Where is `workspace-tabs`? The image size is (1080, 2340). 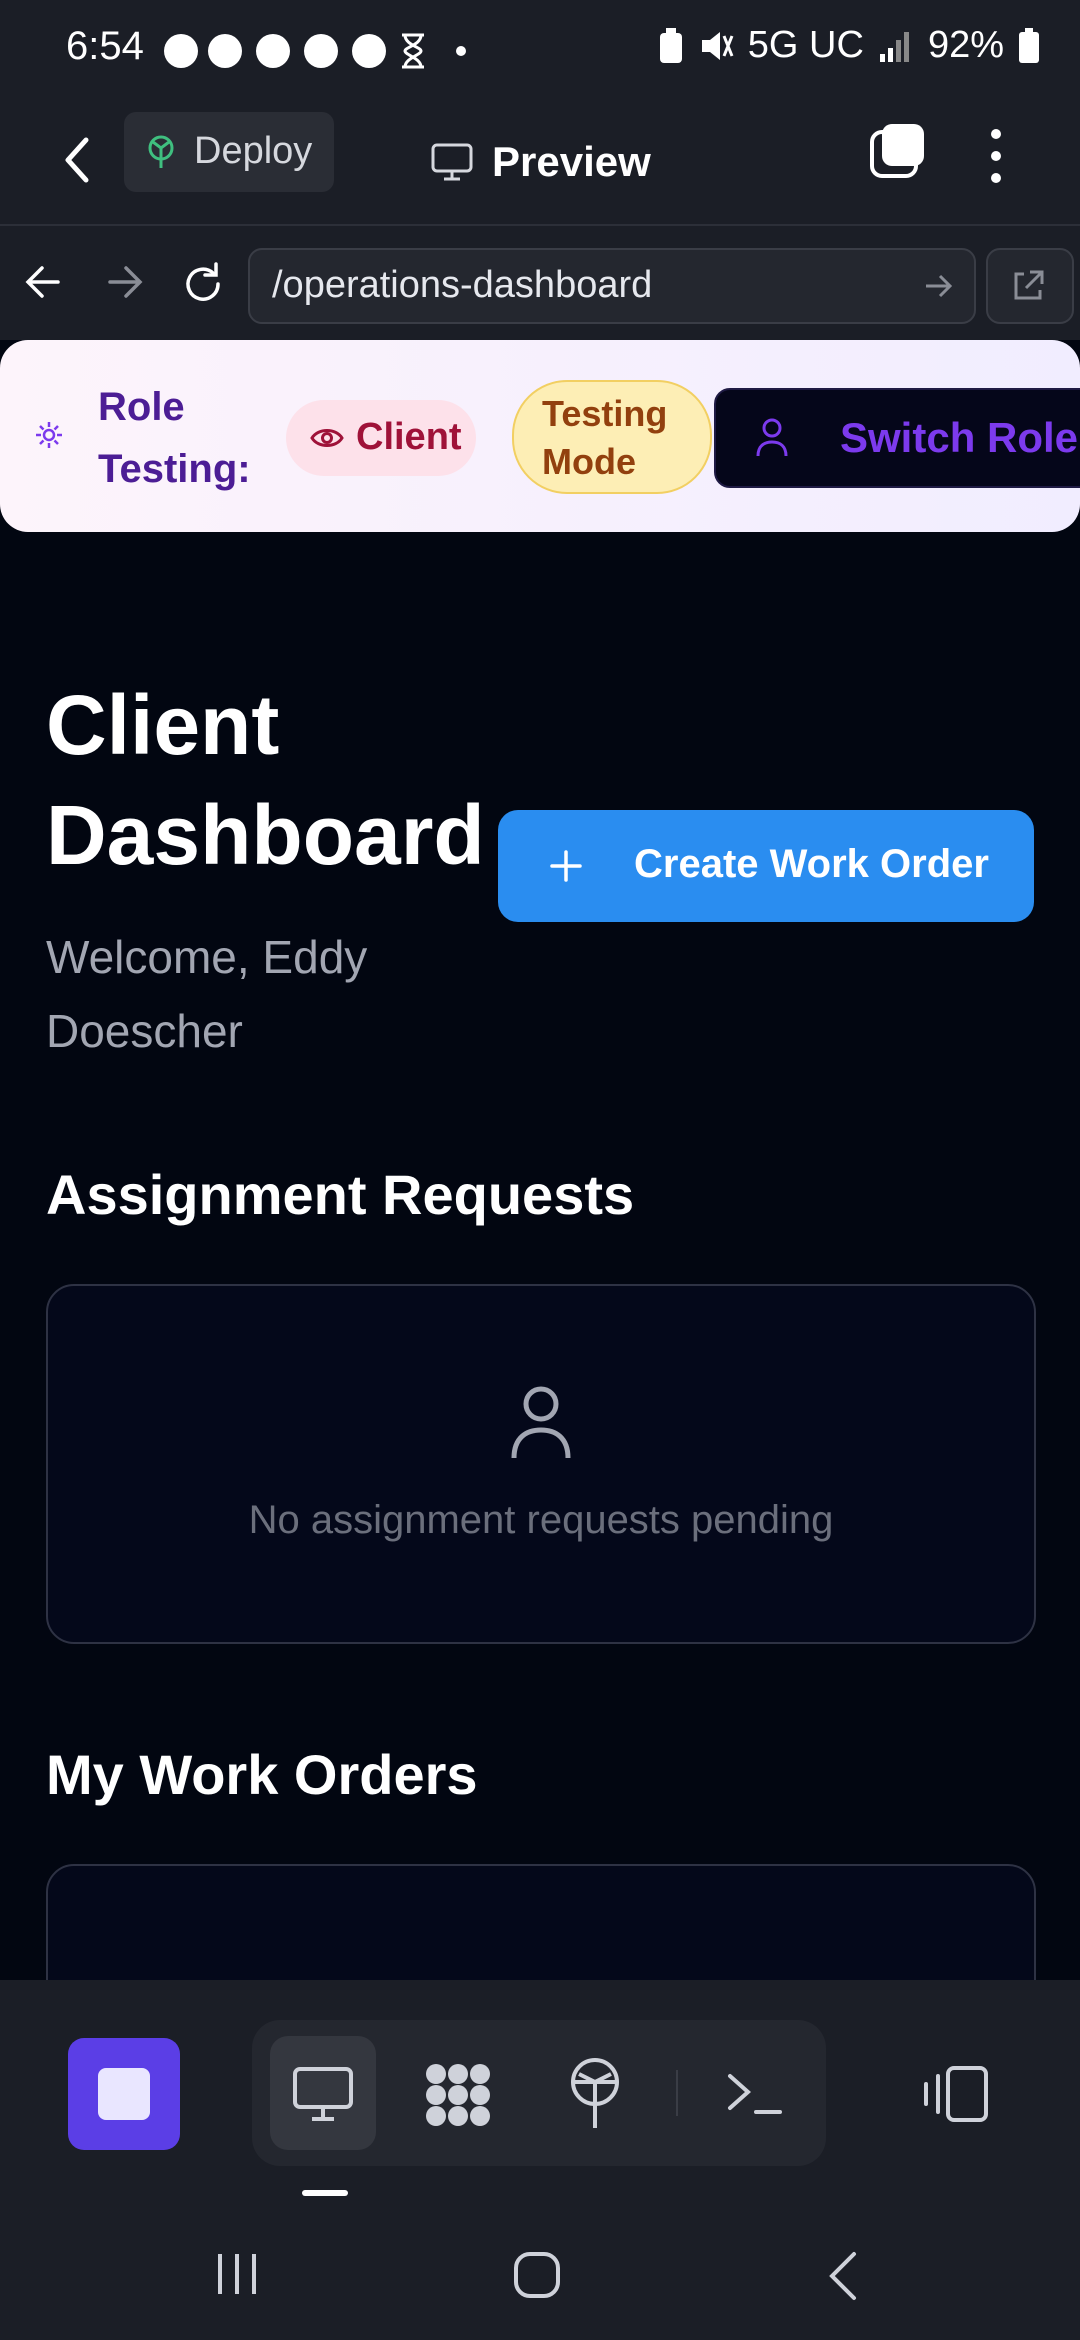
workspace-tabs is located at coordinates (539, 2093).